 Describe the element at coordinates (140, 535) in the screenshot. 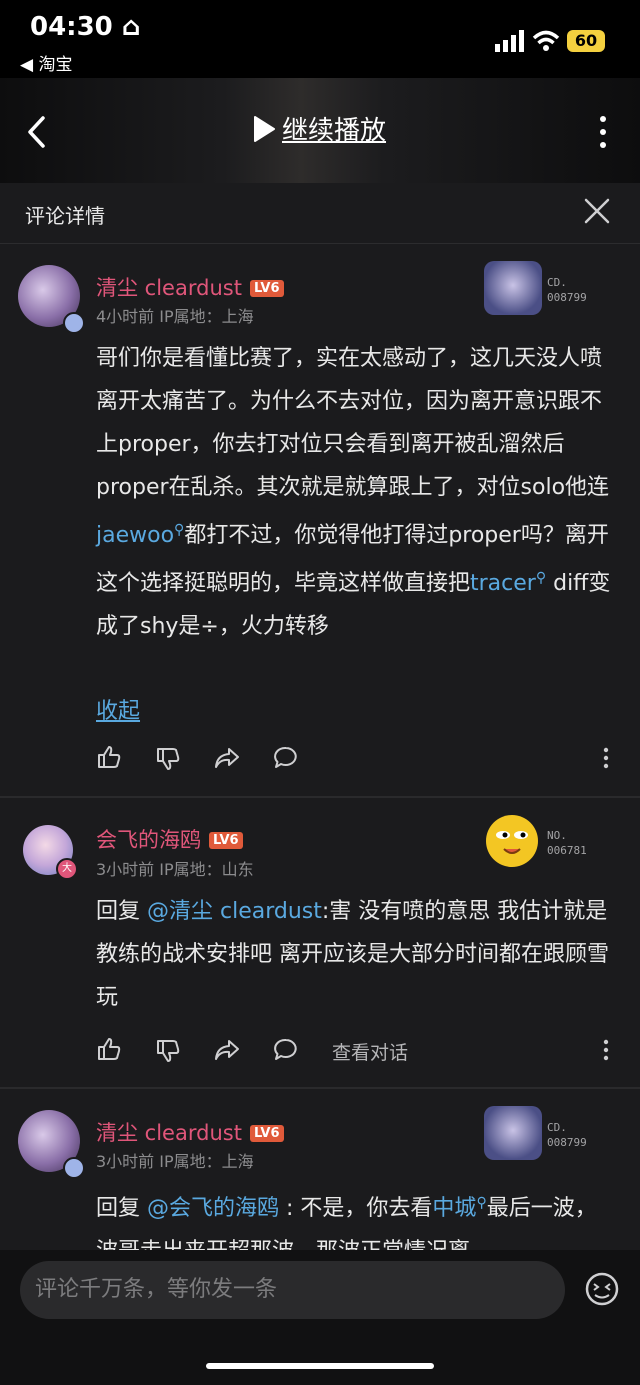

I see `search-keyword-link: jaewoo⚲` at that location.